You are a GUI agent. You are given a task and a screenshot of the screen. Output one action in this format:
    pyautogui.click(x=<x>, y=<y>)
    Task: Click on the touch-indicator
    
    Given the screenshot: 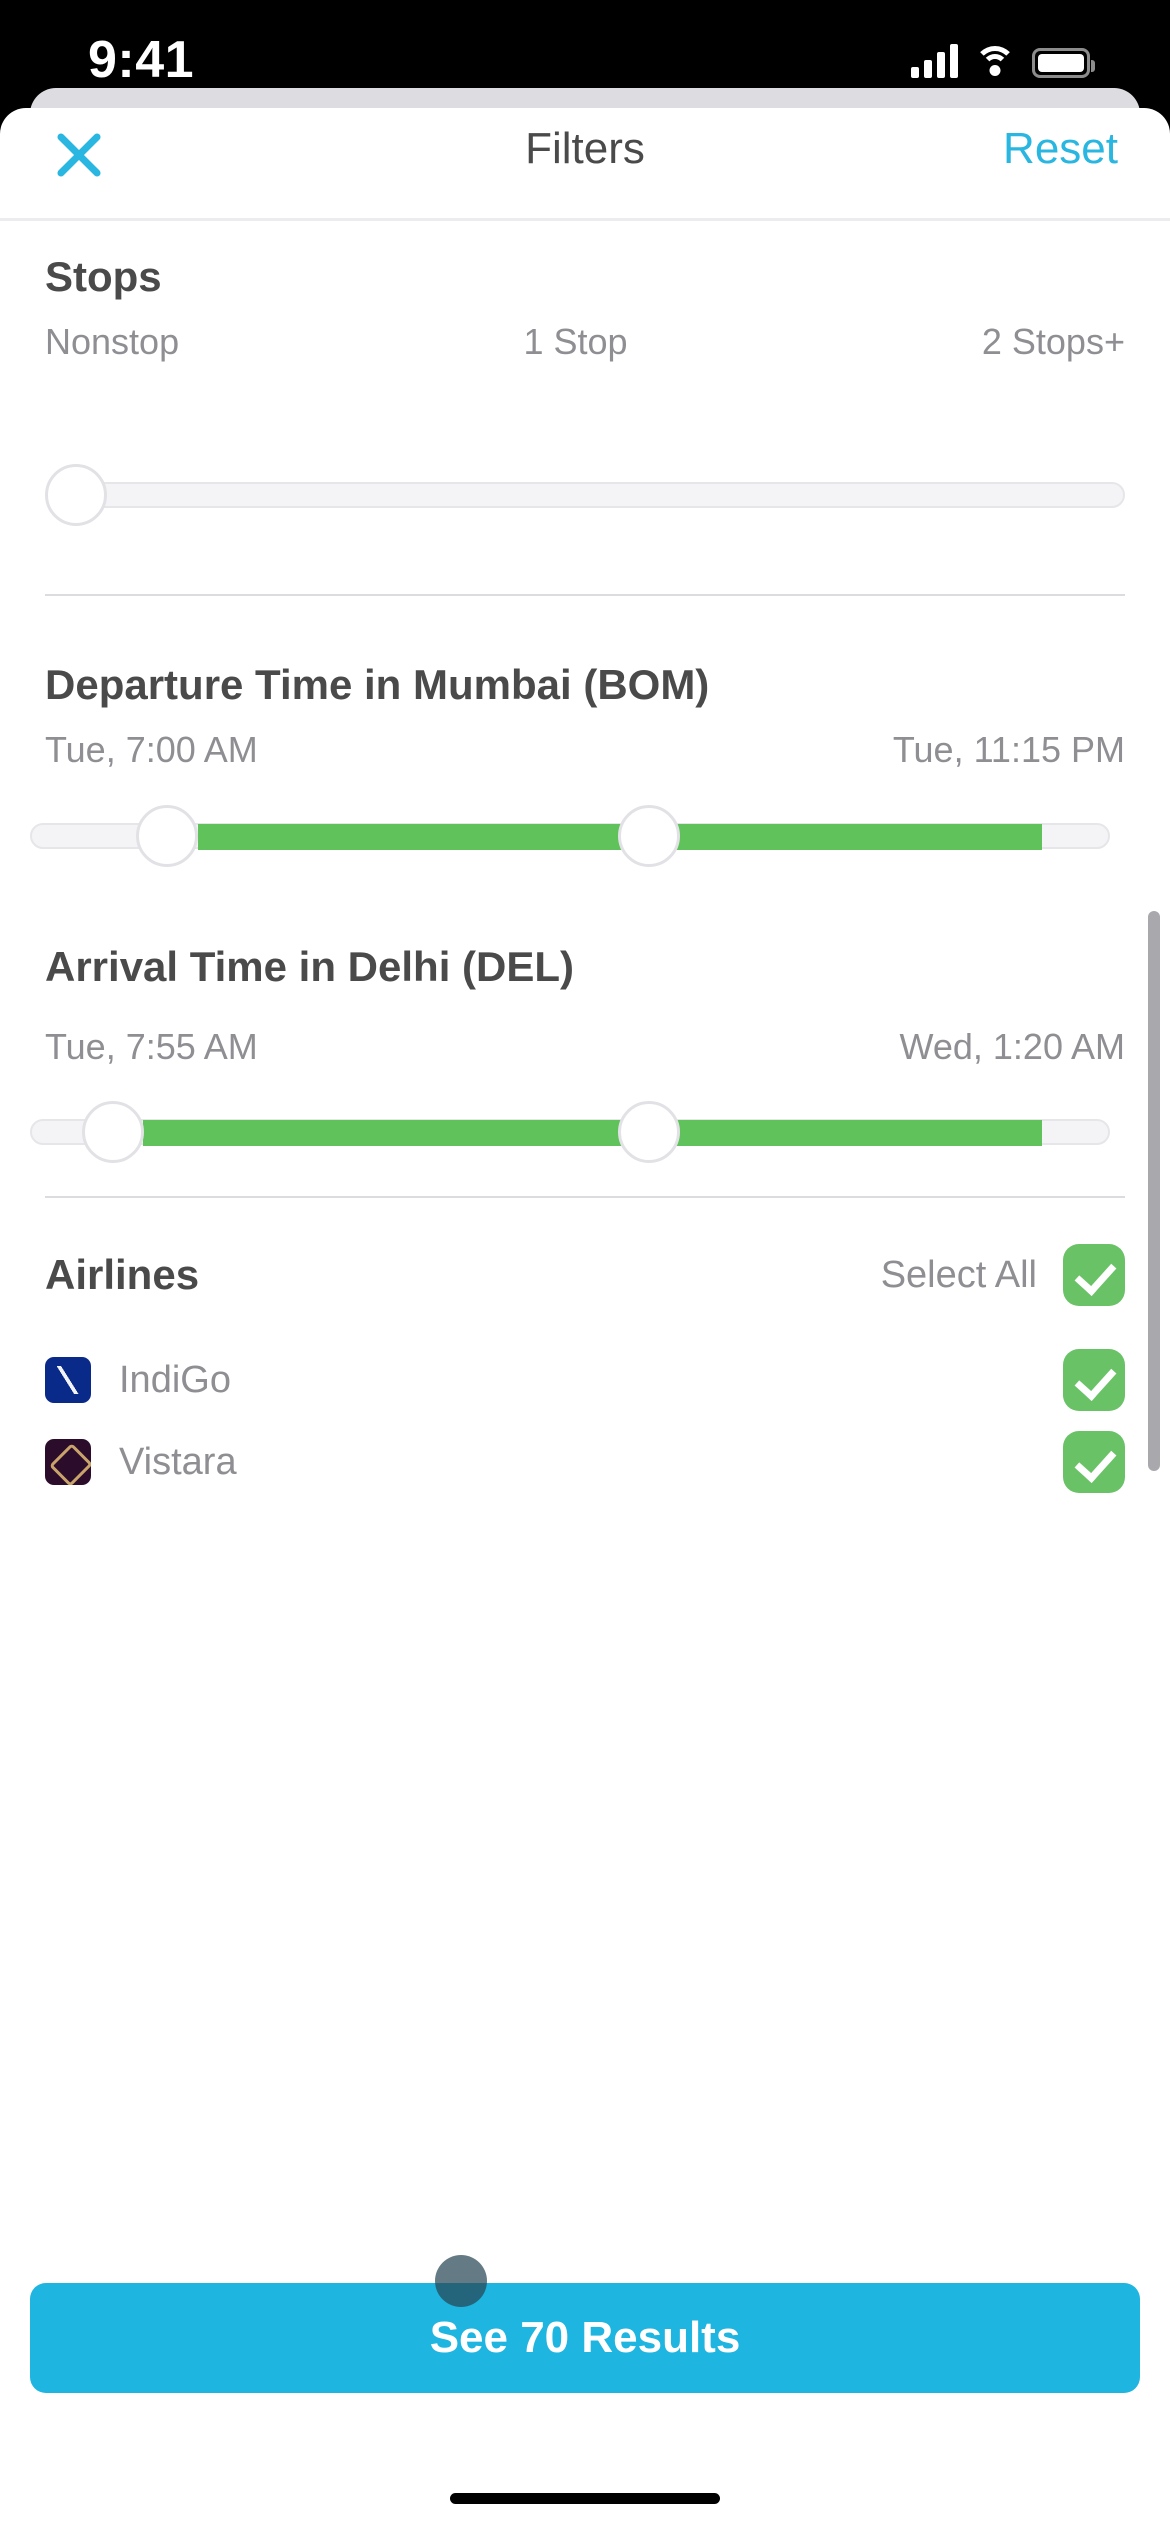 What is the action you would take?
    pyautogui.click(x=461, y=2281)
    